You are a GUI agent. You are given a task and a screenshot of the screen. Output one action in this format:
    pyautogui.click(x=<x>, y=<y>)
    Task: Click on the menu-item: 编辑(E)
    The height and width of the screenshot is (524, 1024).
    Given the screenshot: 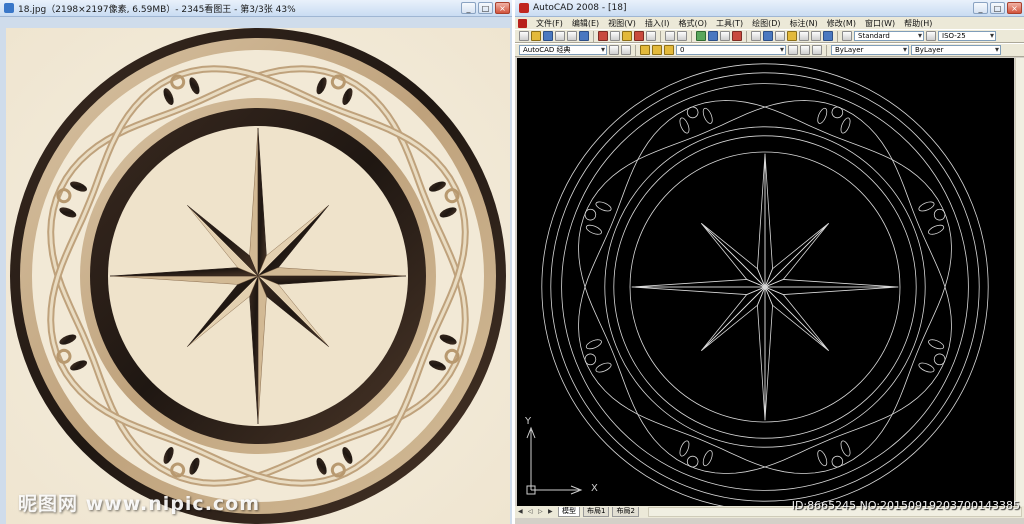 What is the action you would take?
    pyautogui.click(x=585, y=23)
    